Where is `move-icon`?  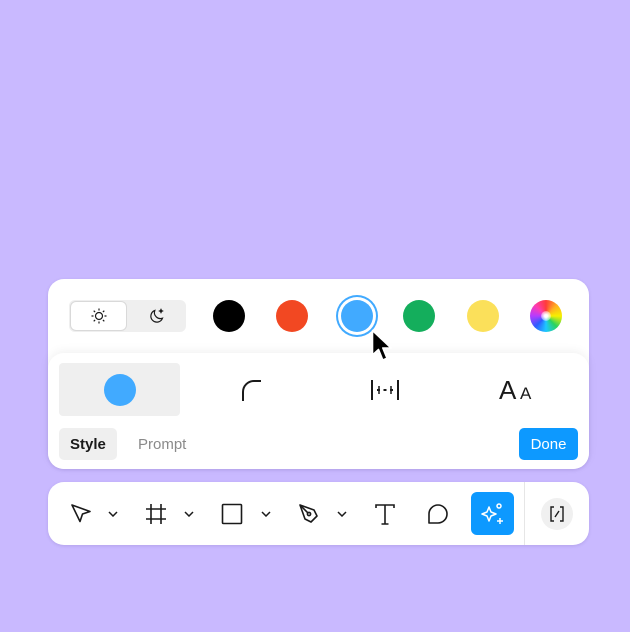 move-icon is located at coordinates (81, 513).